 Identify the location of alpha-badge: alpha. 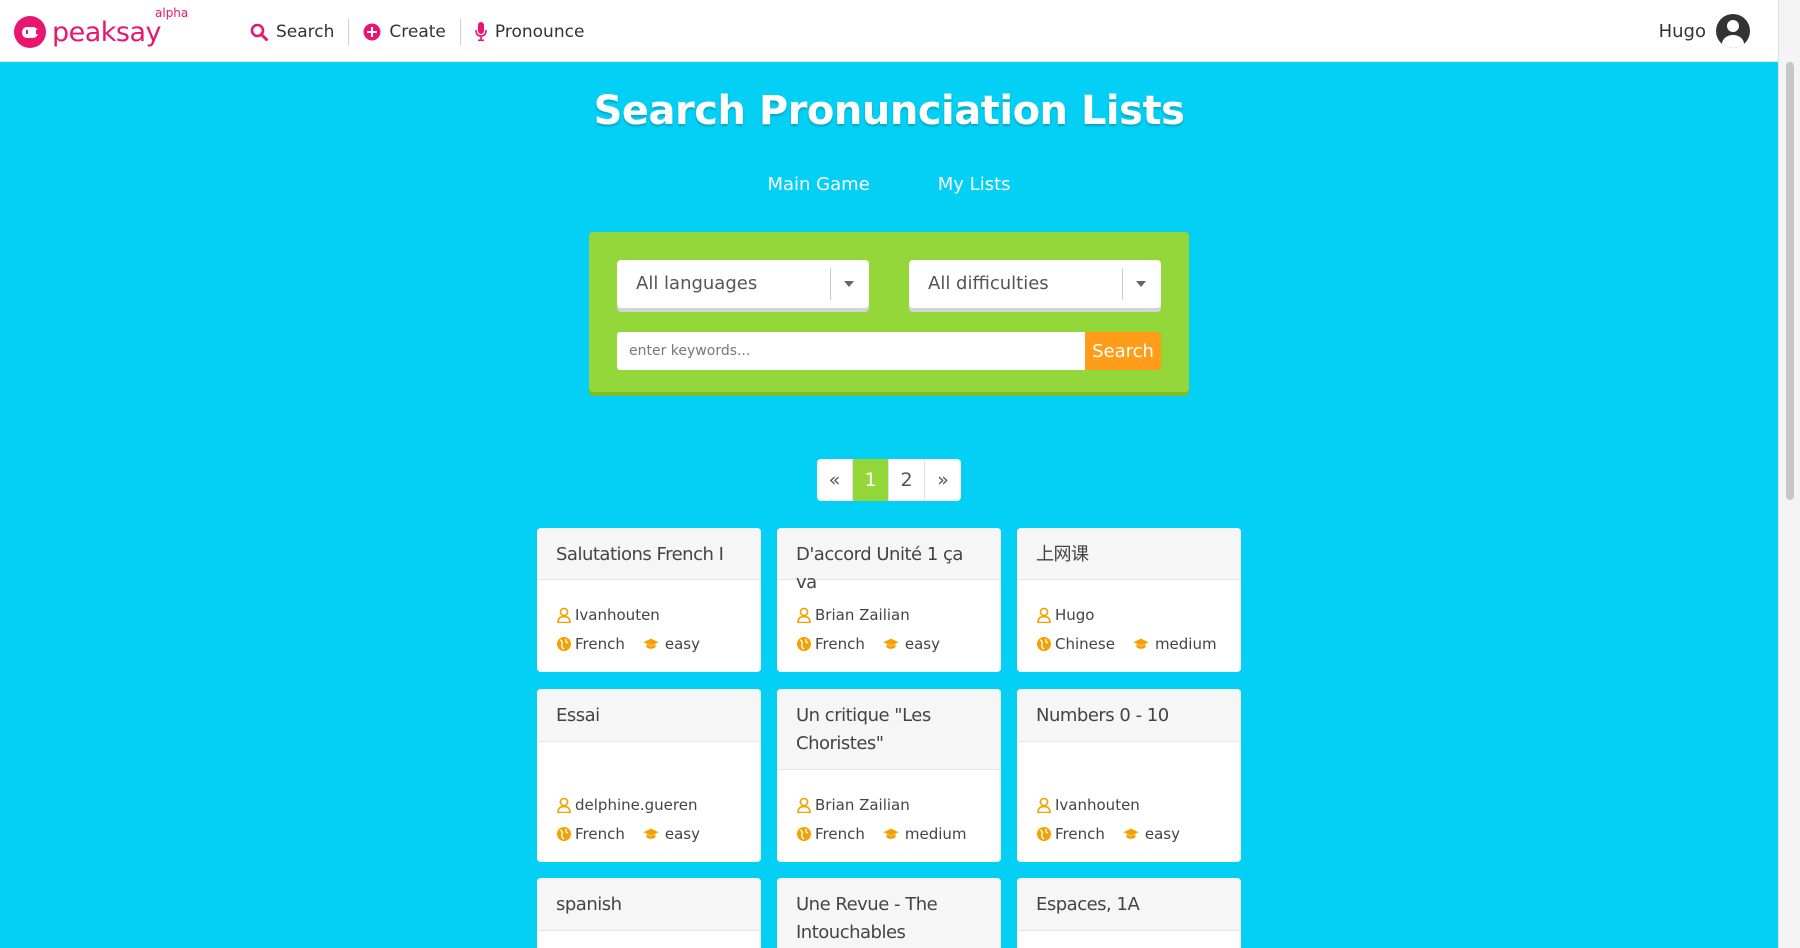
(172, 13).